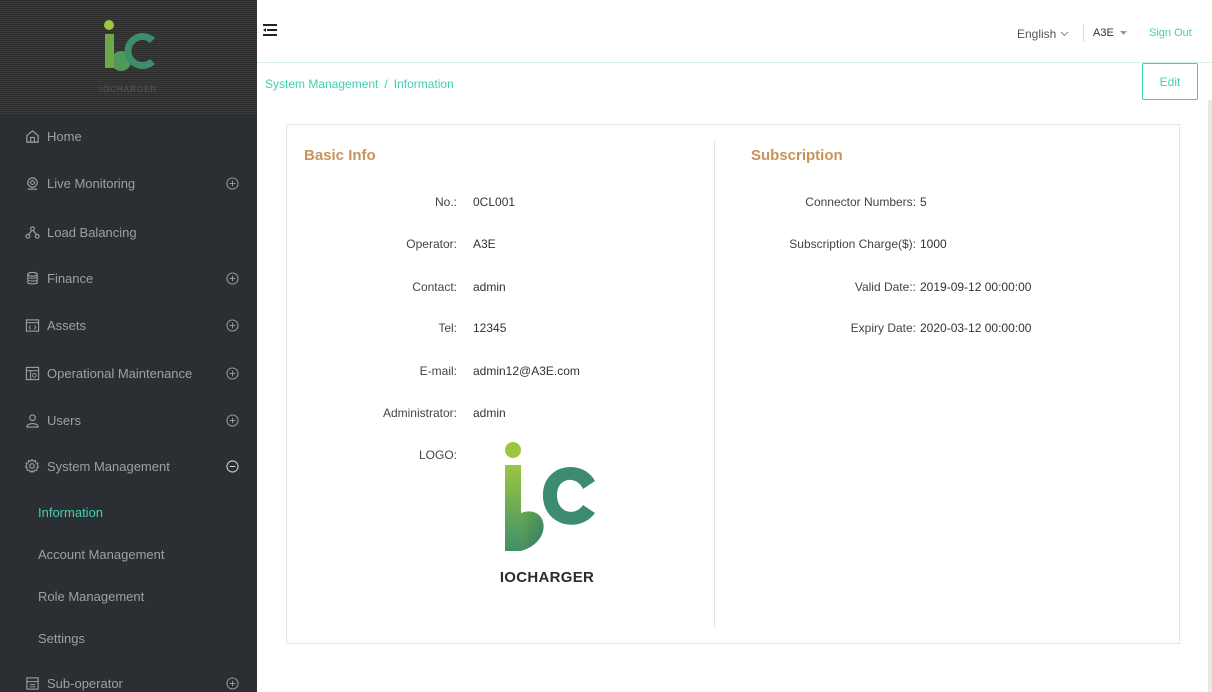 This screenshot has height=692, width=1212. I want to click on company-logo: IOCHARGER, so click(547, 513).